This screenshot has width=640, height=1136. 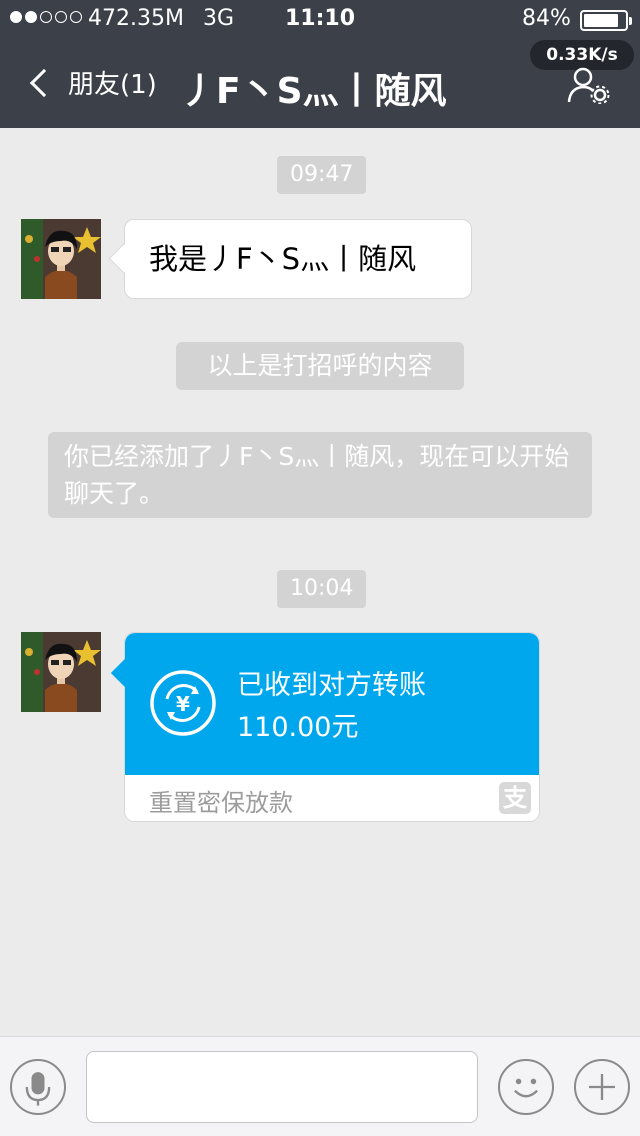 What do you see at coordinates (322, 589) in the screenshot?
I see `message-timestamp: 10:04` at bounding box center [322, 589].